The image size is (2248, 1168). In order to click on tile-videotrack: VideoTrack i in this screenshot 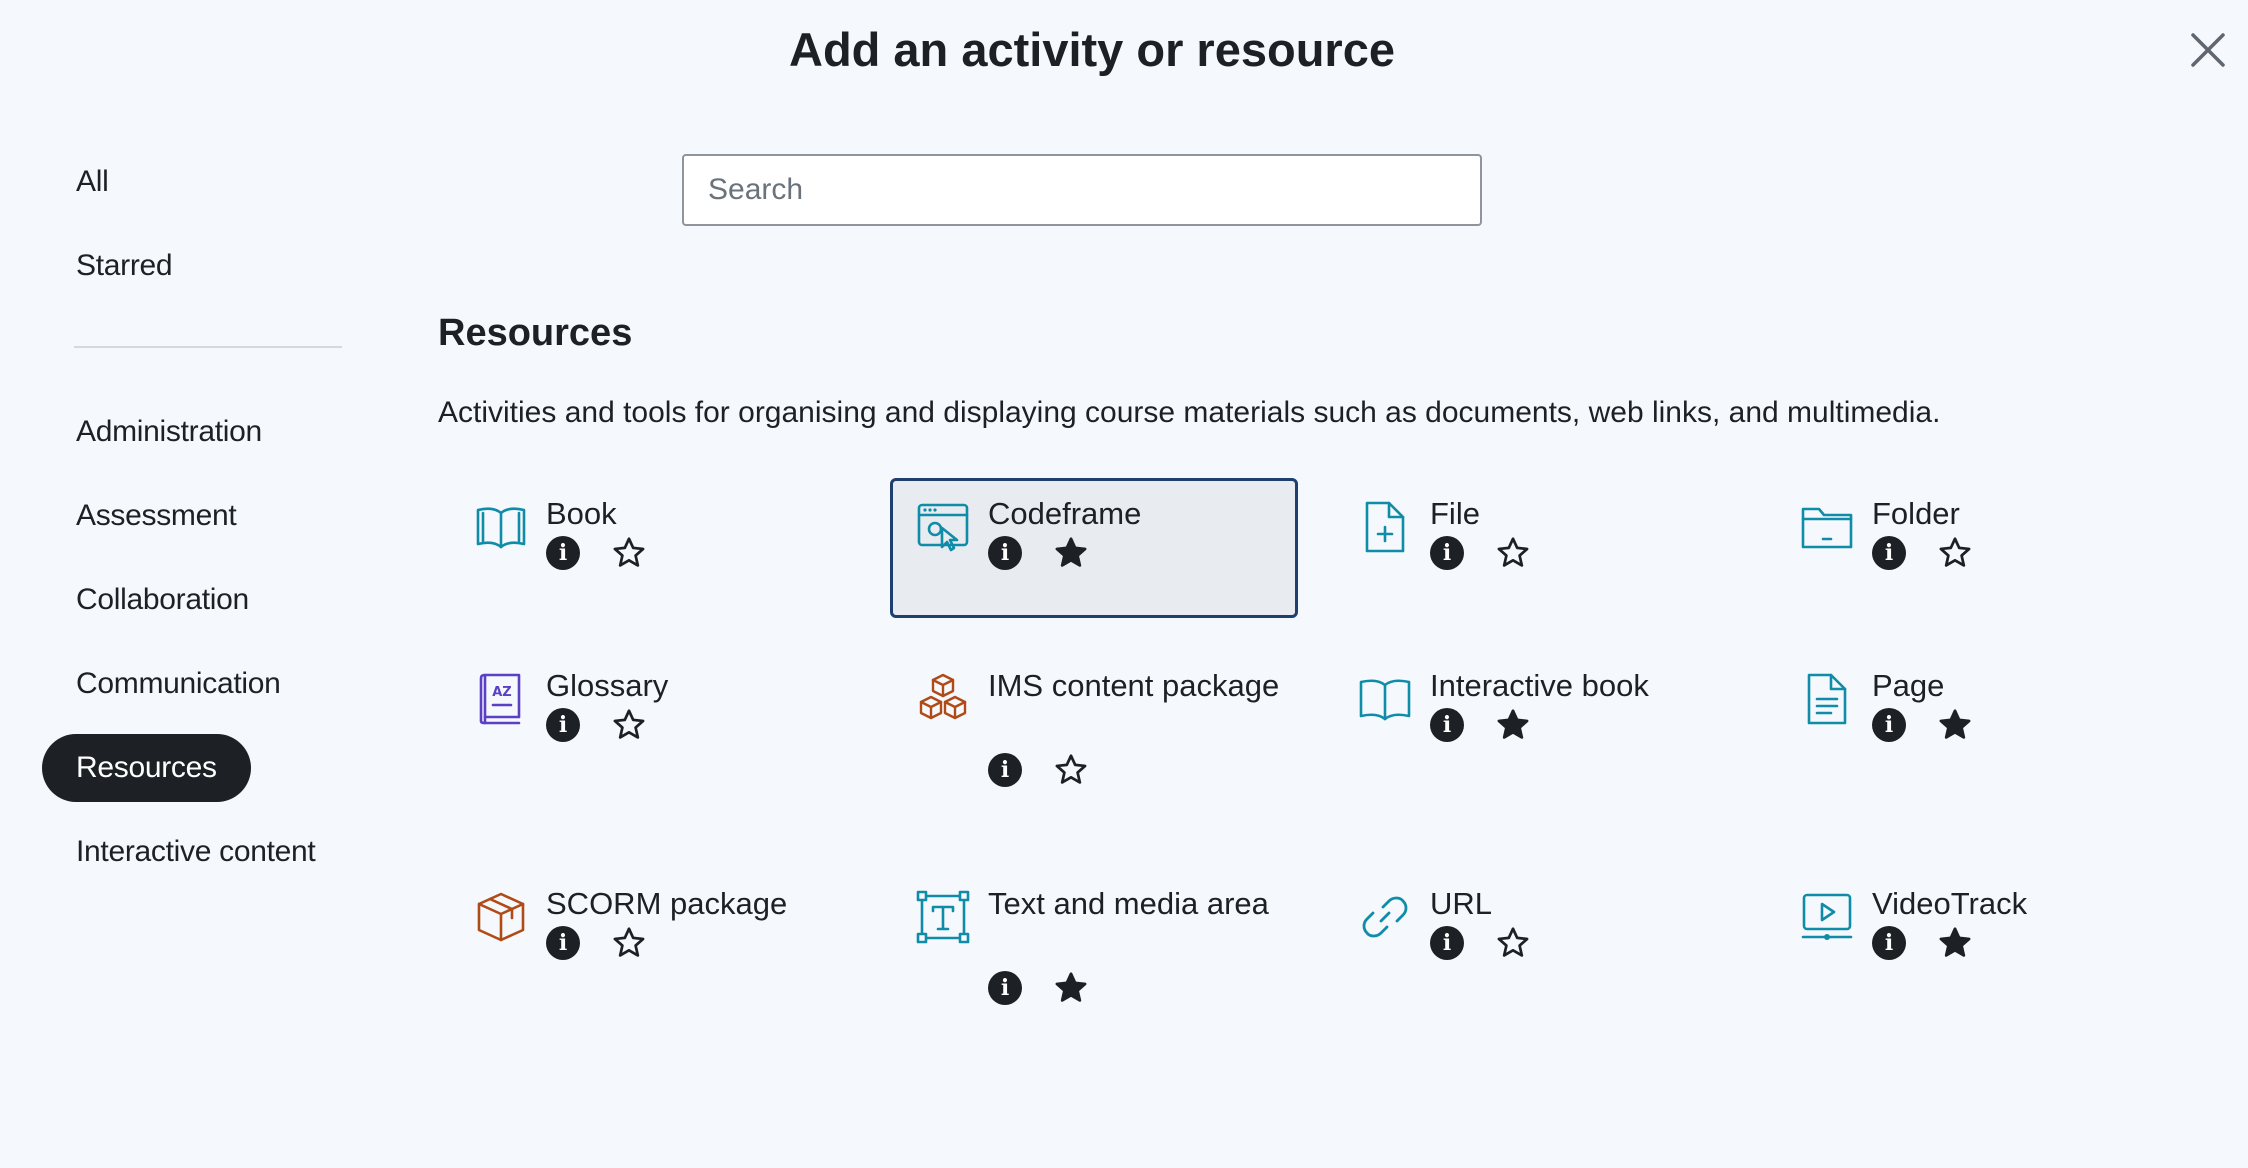, I will do `click(1979, 943)`.